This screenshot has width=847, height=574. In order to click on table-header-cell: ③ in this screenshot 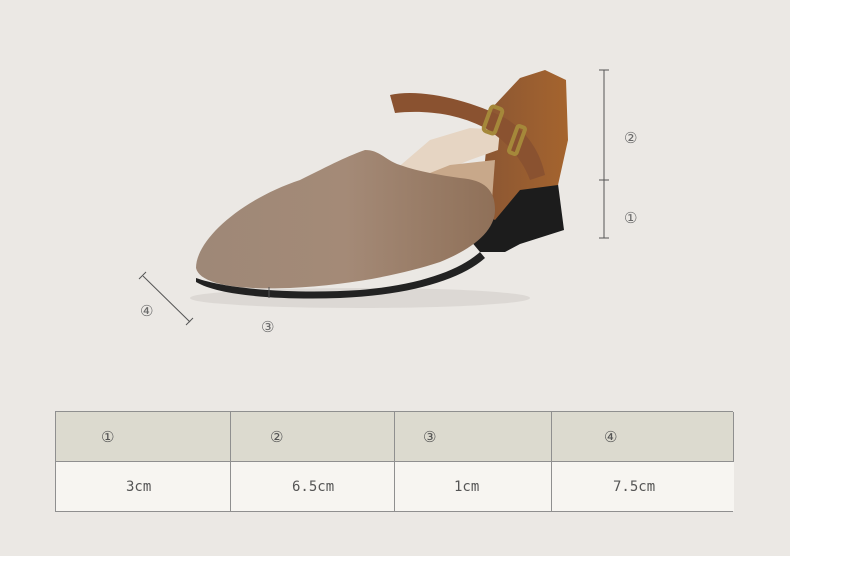, I will do `click(473, 437)`.